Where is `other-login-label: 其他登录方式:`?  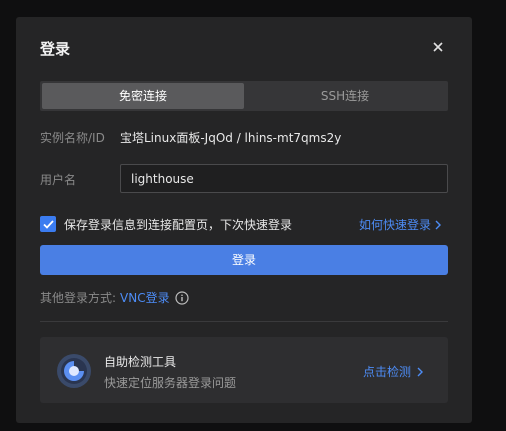 other-login-label: 其他登录方式: is located at coordinates (78, 298).